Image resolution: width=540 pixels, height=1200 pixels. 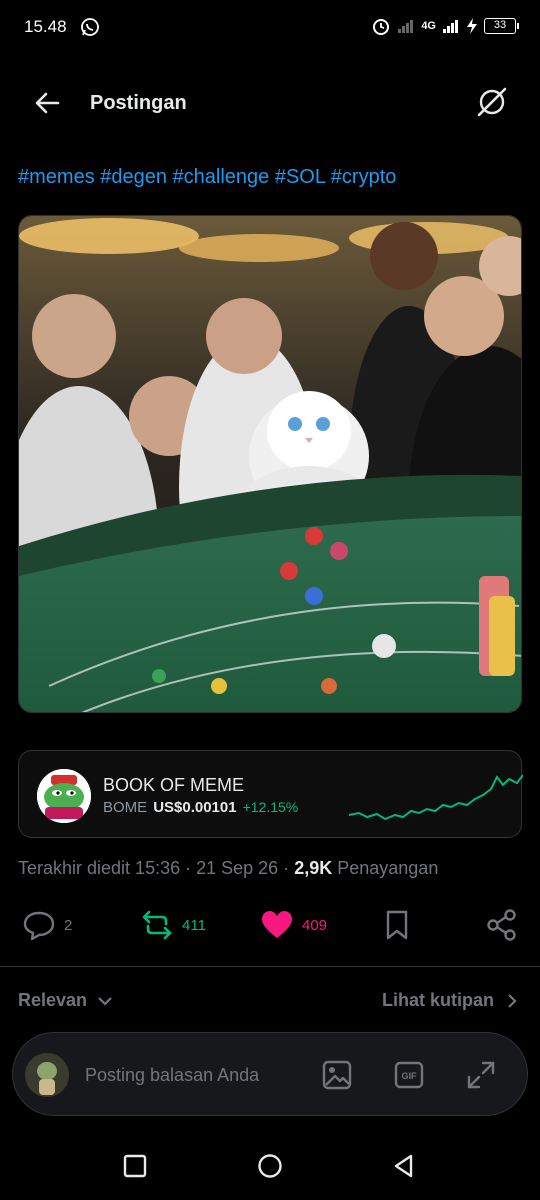 What do you see at coordinates (207, 177) in the screenshot?
I see `post-hashtags: #memes #degen #challenge #SOL #crypto` at bounding box center [207, 177].